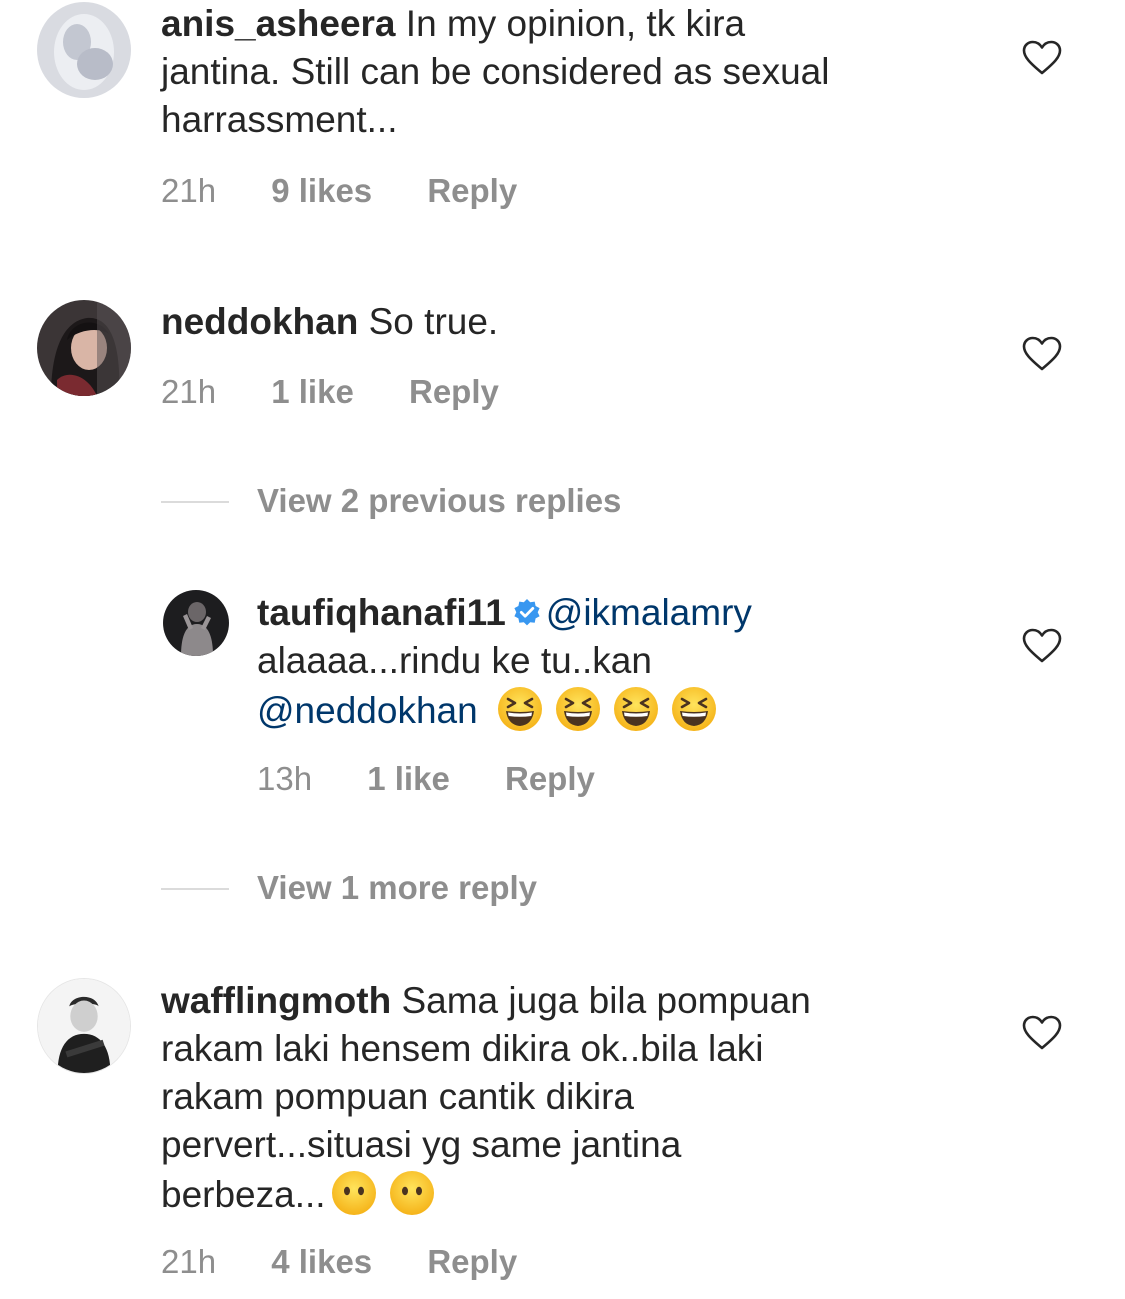 The height and width of the screenshot is (1299, 1125). Describe the element at coordinates (276, 1000) in the screenshot. I see `comment-username: wafflingmoth` at that location.